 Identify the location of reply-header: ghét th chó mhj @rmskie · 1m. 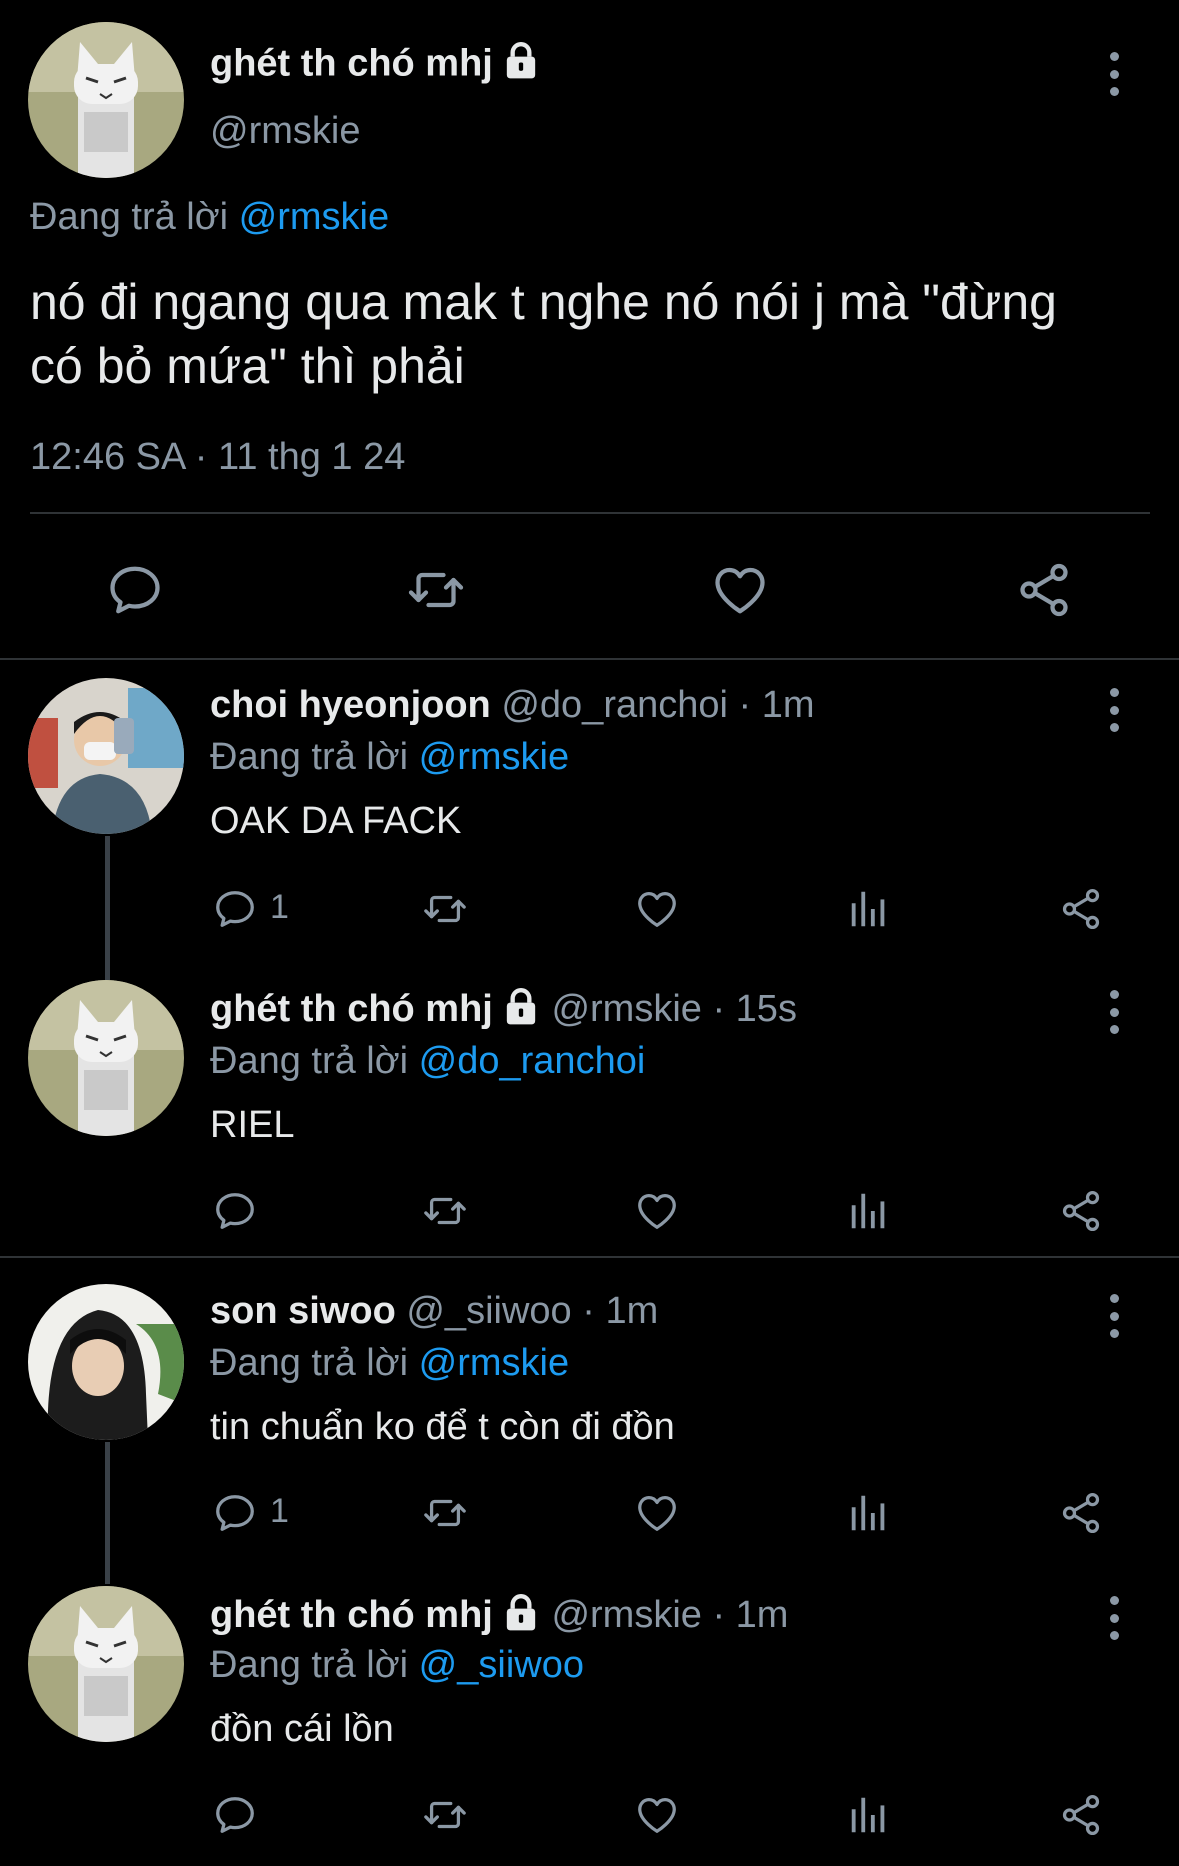
(499, 1617).